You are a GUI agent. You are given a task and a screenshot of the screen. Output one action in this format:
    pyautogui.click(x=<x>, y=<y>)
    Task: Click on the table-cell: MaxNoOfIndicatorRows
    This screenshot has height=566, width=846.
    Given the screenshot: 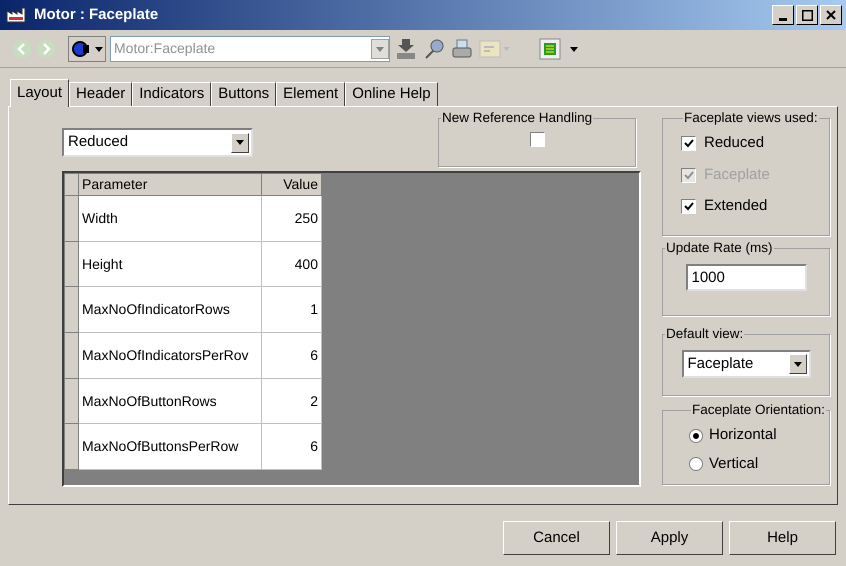 What is the action you would take?
    pyautogui.click(x=170, y=309)
    